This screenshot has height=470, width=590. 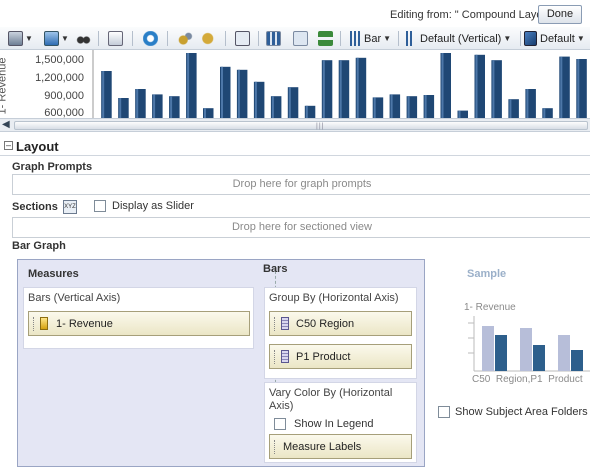 What do you see at coordinates (369, 38) in the screenshot?
I see `chart-type-dropdown: Bar ▼` at bounding box center [369, 38].